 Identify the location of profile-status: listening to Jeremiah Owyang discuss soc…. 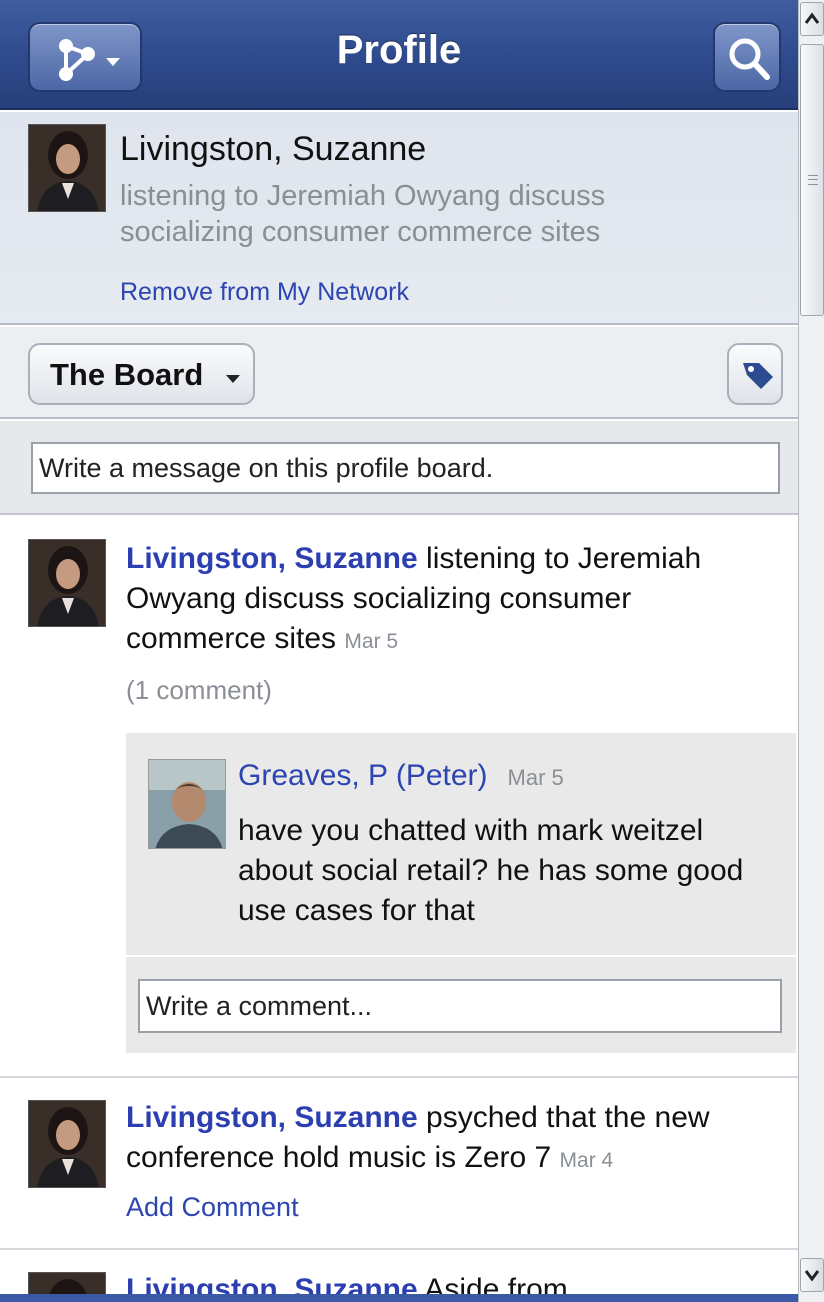
(363, 214).